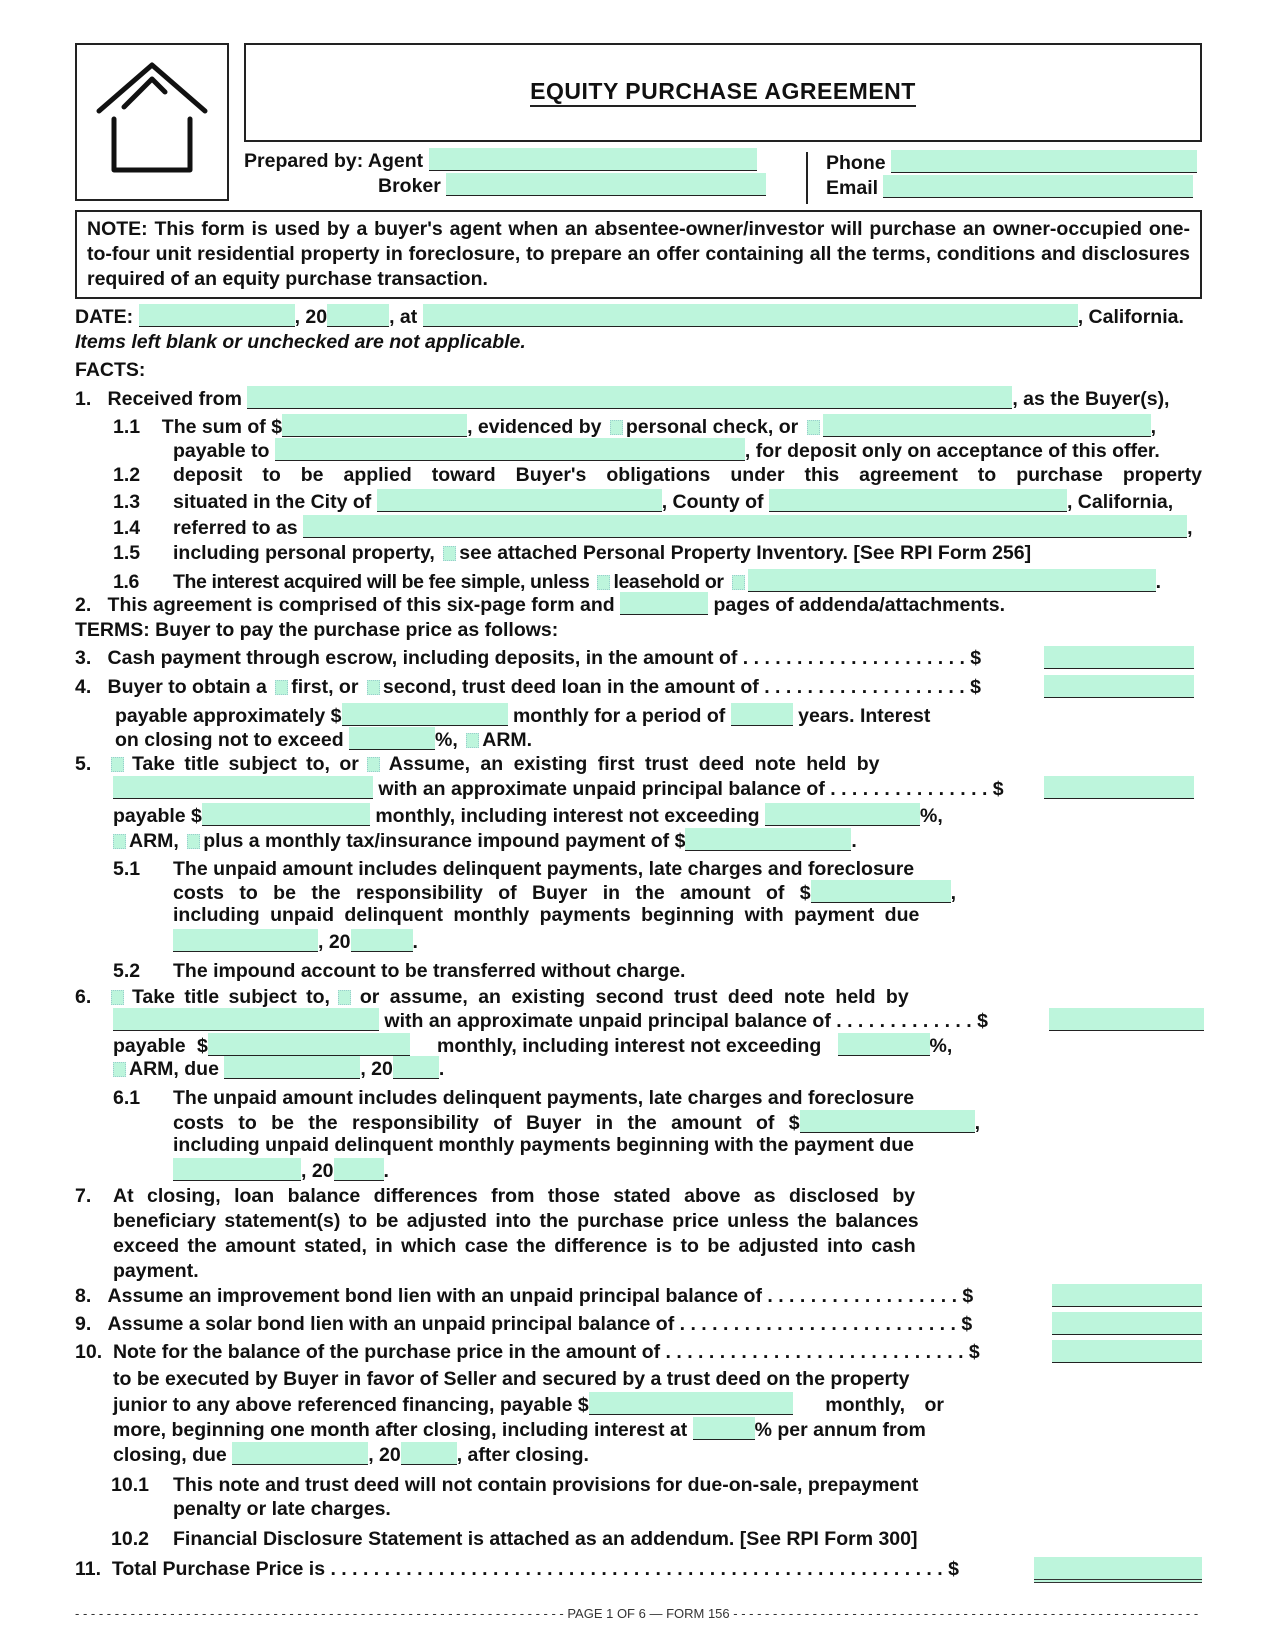 The width and height of the screenshot is (1275, 1649). What do you see at coordinates (840, 1430) in the screenshot?
I see `item-text: % per annum from` at bounding box center [840, 1430].